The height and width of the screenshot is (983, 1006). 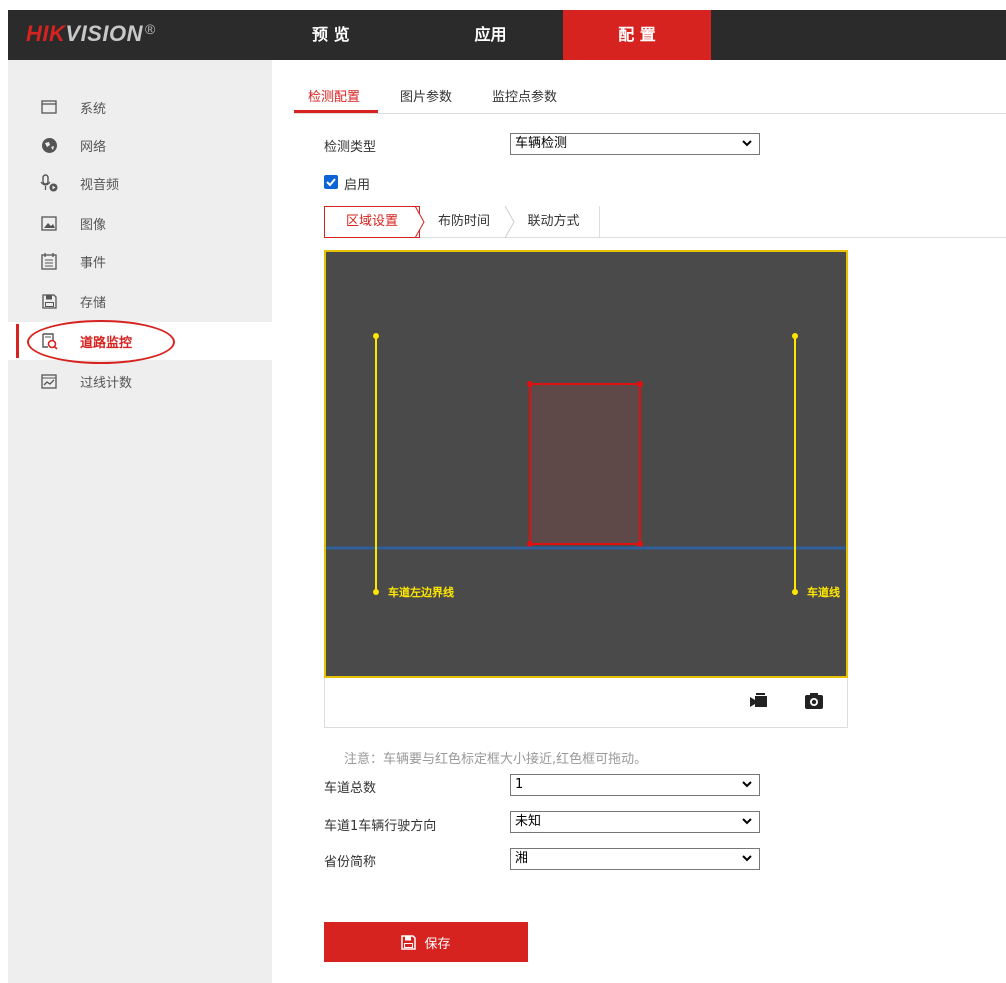 I want to click on highlight-ellipse, so click(x=101, y=342).